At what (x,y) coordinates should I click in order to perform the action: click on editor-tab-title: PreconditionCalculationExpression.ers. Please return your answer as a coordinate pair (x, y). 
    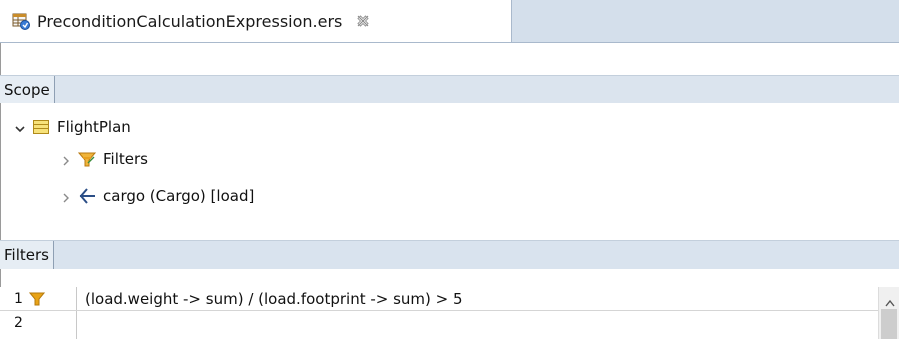
    Looking at the image, I should click on (190, 21).